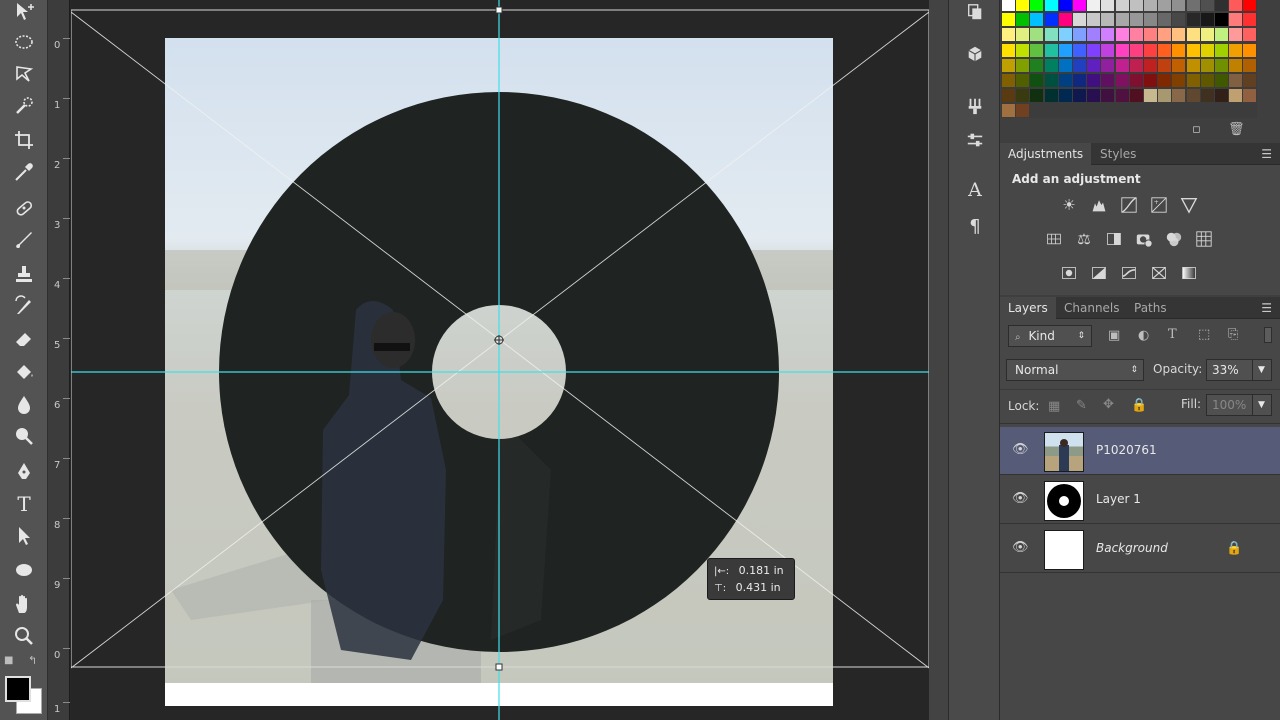  Describe the element at coordinates (24, 404) in the screenshot. I see `blur-icon` at that location.